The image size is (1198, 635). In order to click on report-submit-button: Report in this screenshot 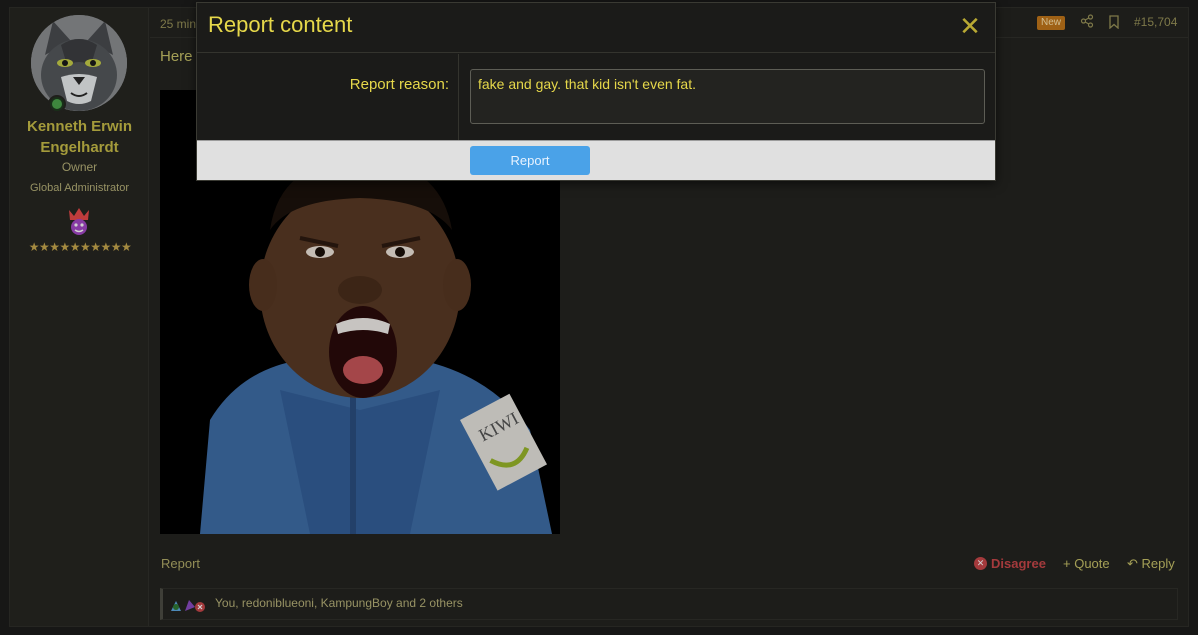, I will do `click(530, 160)`.